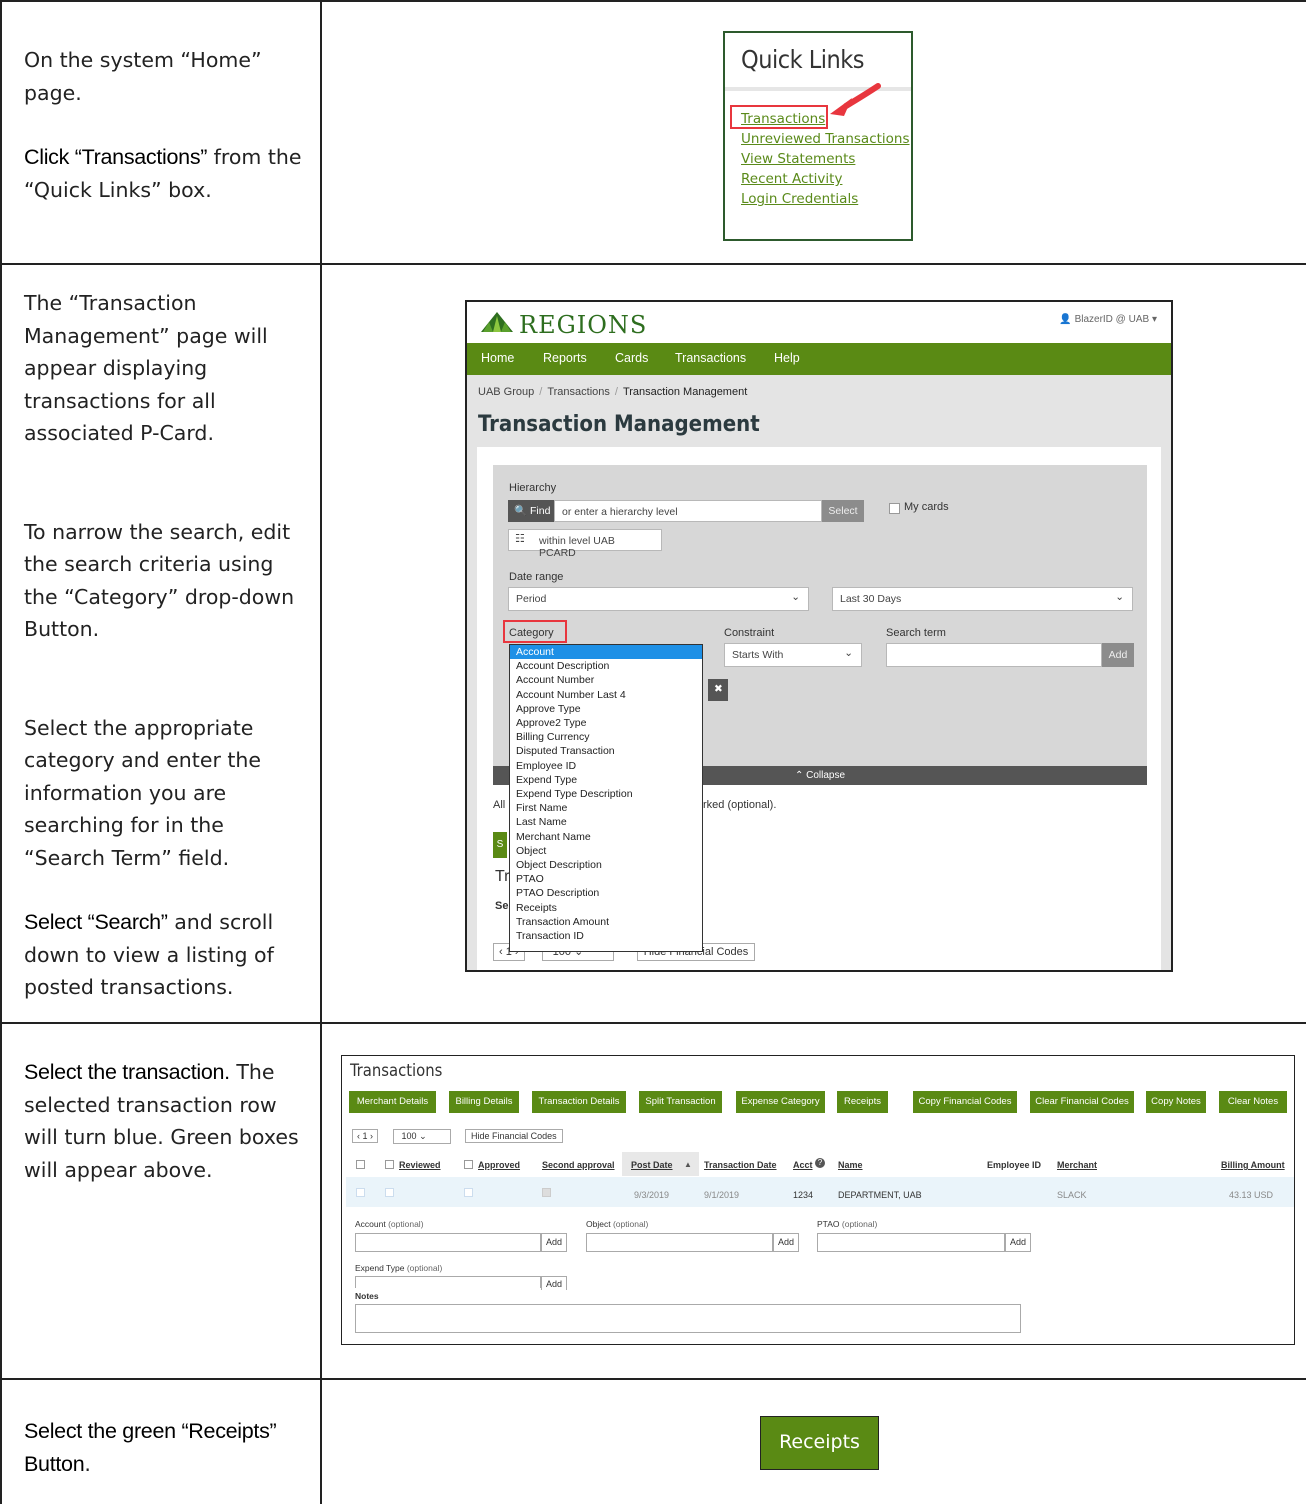  I want to click on my-cards-checkbox, so click(894, 508).